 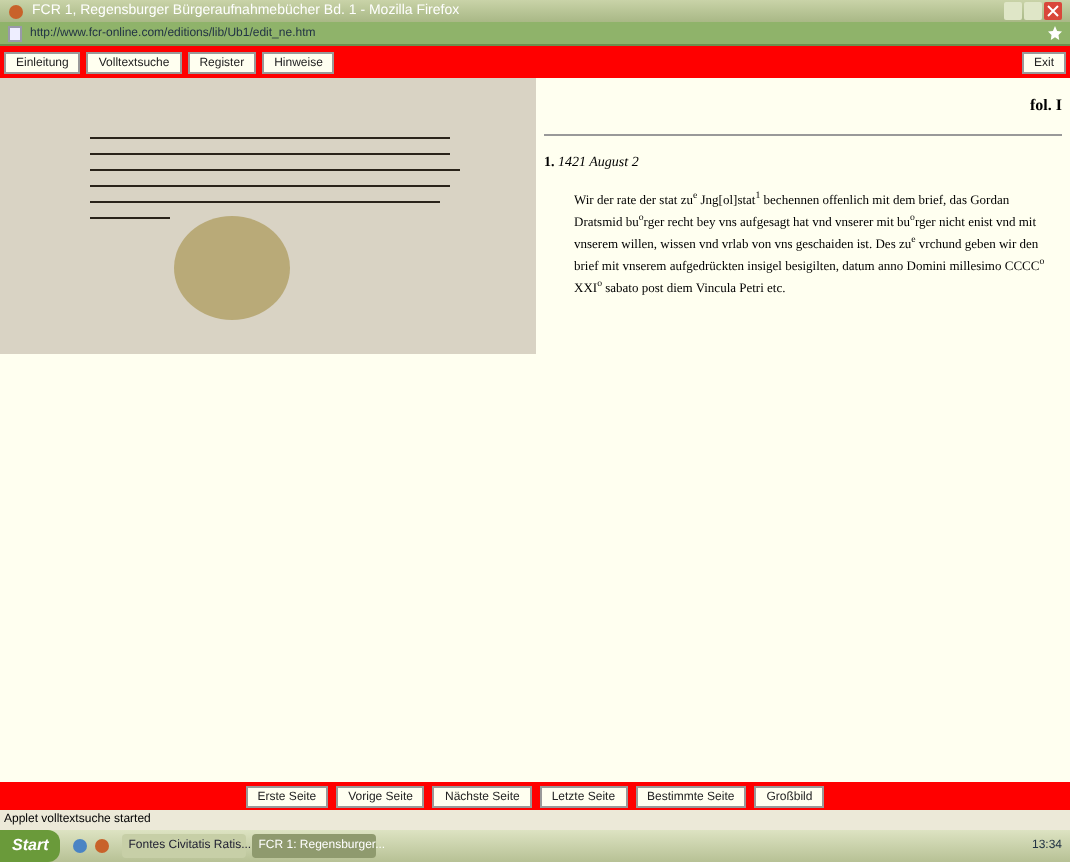 I want to click on browser-logo-icon, so click(x=16, y=11).